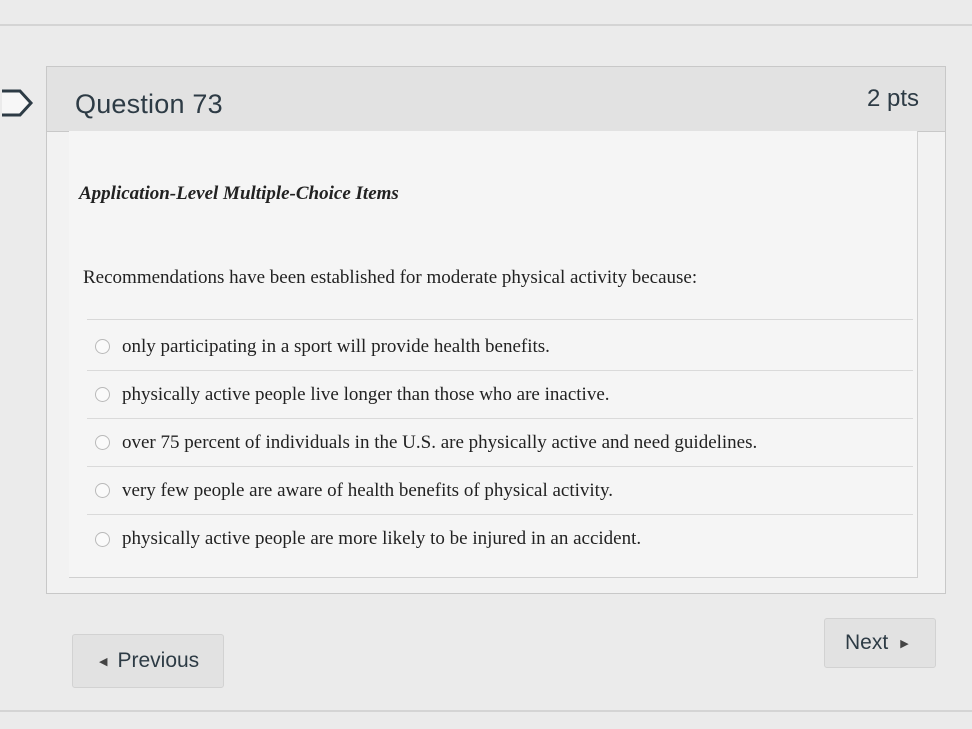 The width and height of the screenshot is (972, 729). Describe the element at coordinates (496, 99) in the screenshot. I see `question-header: Question 73 2 pts` at that location.